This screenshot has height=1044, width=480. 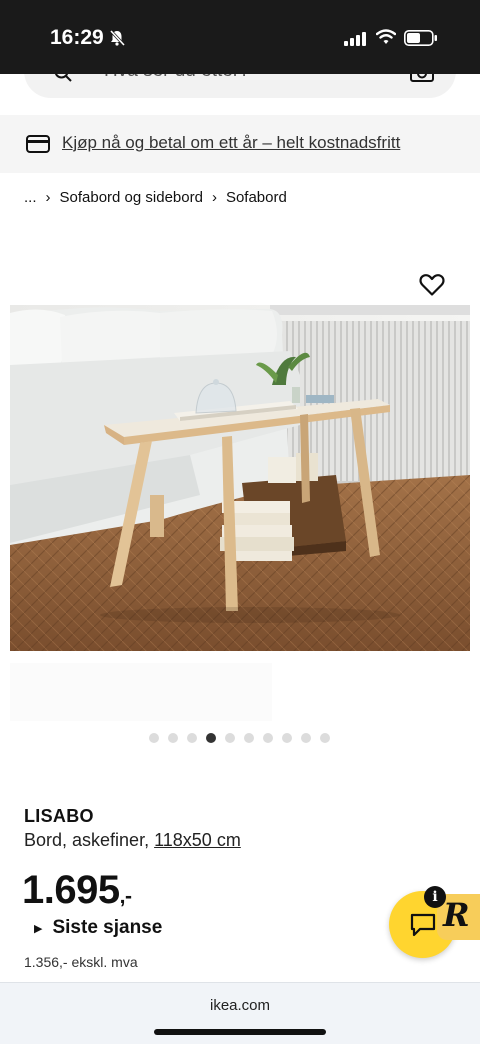 What do you see at coordinates (59, 816) in the screenshot?
I see `product-name: LISABO` at bounding box center [59, 816].